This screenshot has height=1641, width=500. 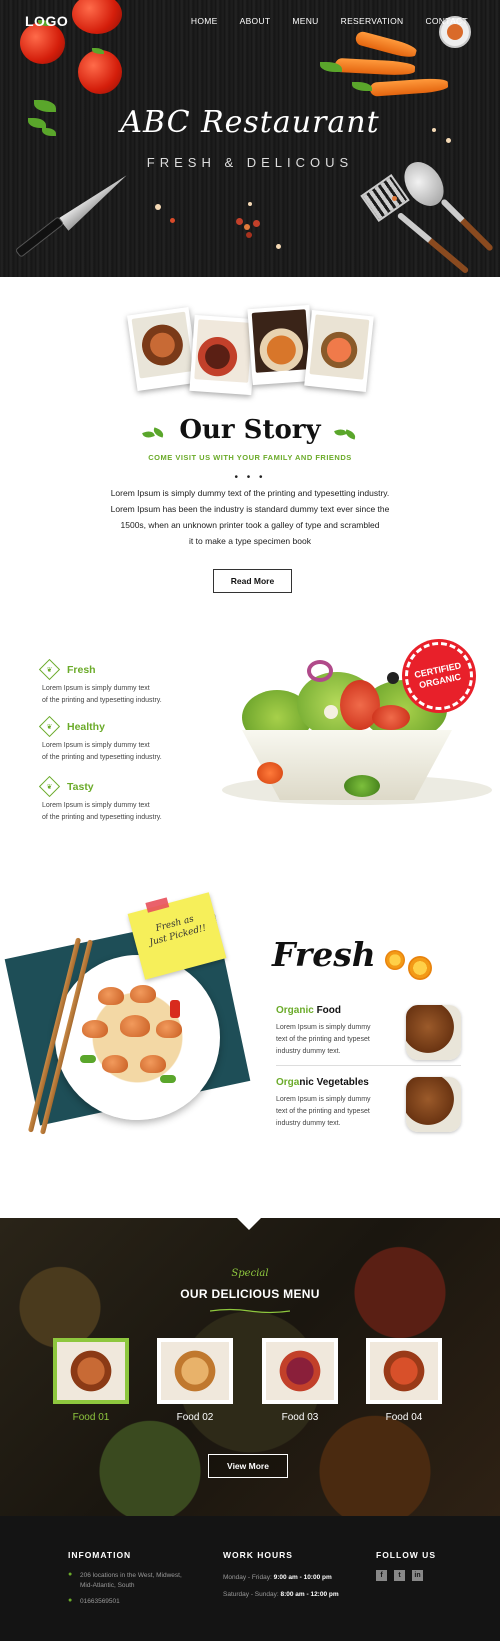 I want to click on fresh-title: Fresh, so click(x=324, y=954).